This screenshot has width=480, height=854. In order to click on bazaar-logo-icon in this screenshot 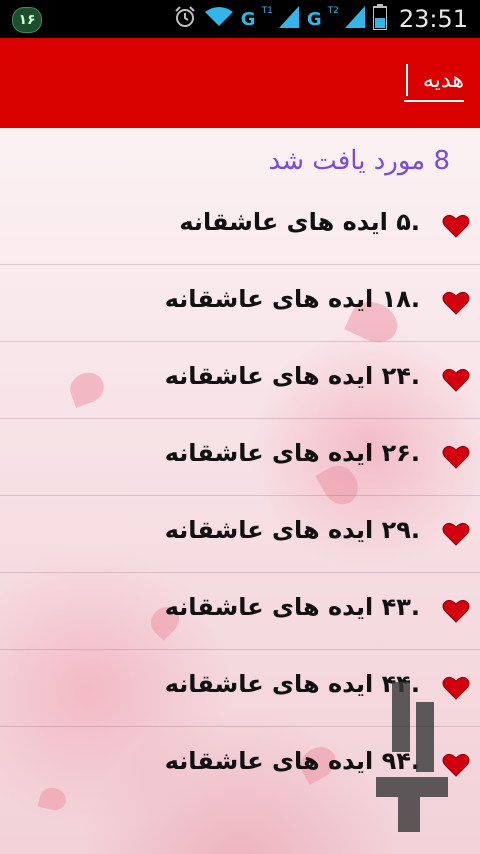, I will do `click(412, 757)`.